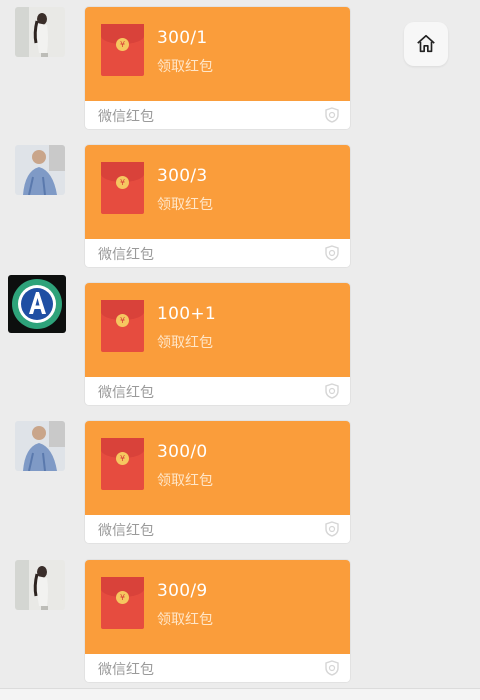 The image size is (480, 700). Describe the element at coordinates (217, 206) in the screenshot. I see `red-packet-card: ¥ 300/3 领取红包 微信红包` at that location.